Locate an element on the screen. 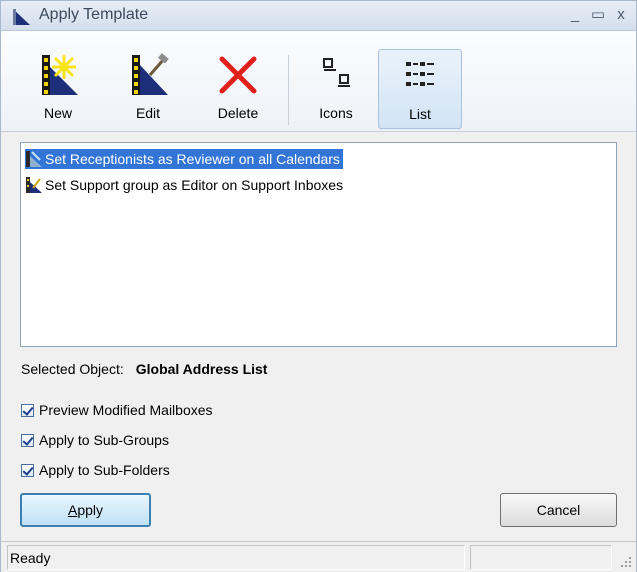  status-bar: Ready is located at coordinates (318, 556).